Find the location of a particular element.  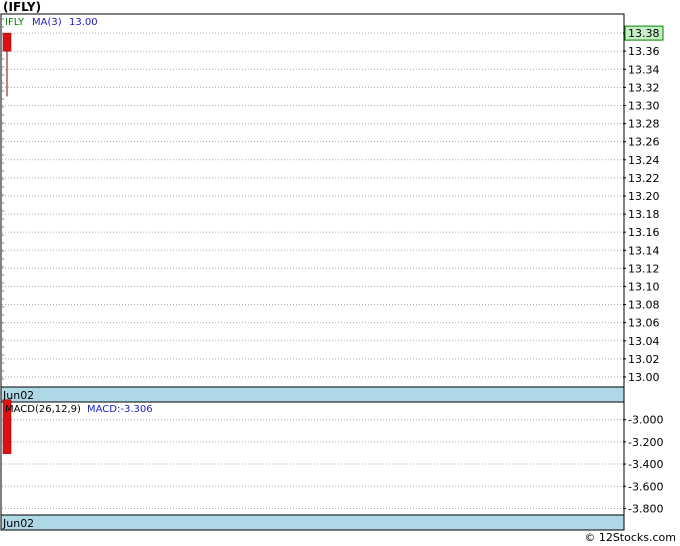

price-tick-label: 13.02 is located at coordinates (644, 359).